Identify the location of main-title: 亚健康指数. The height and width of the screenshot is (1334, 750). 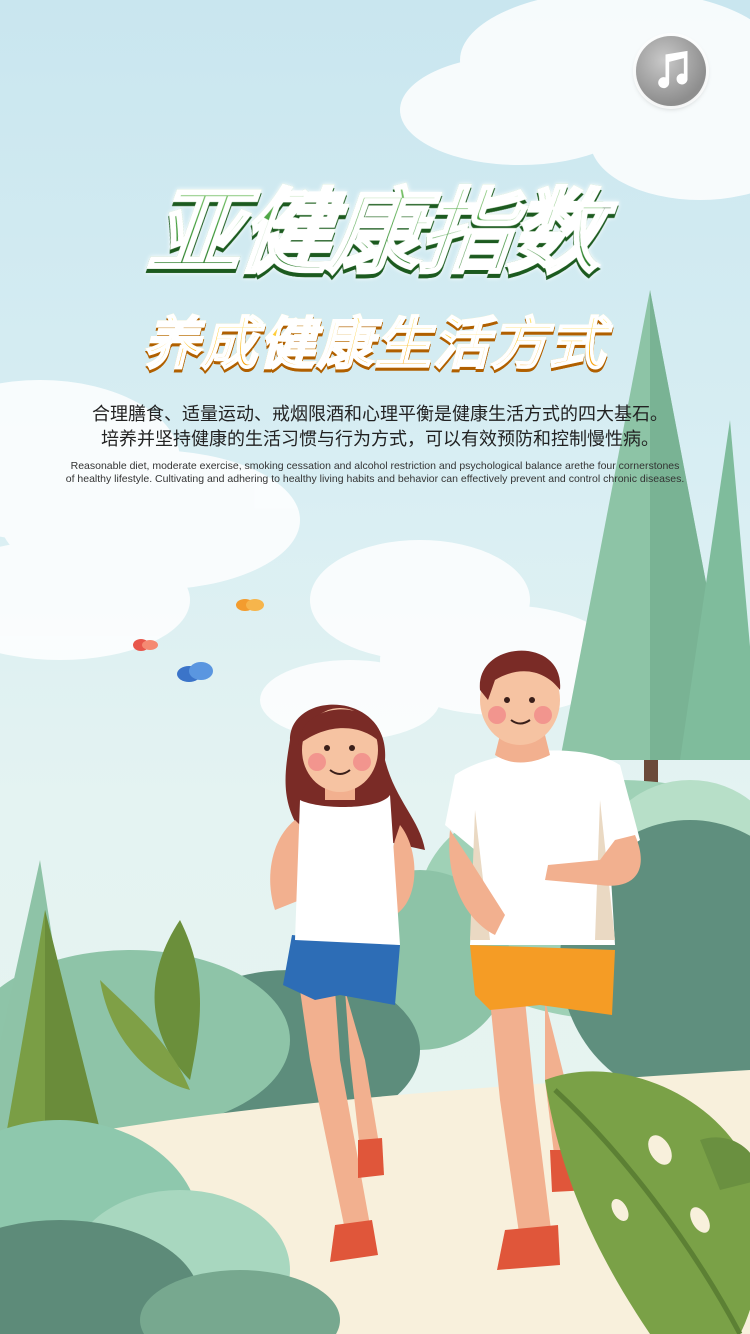
(375, 233).